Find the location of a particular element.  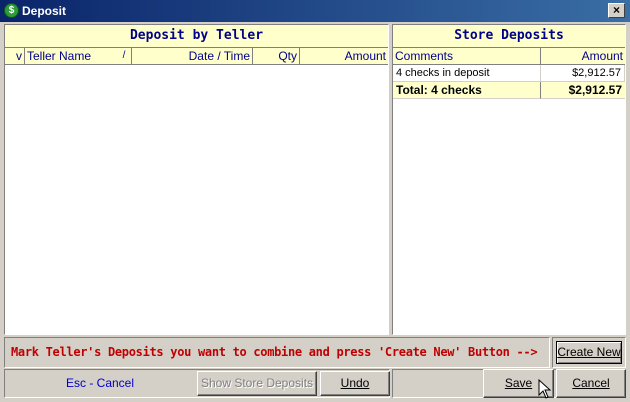

create-new-button: Create New is located at coordinates (589, 352).